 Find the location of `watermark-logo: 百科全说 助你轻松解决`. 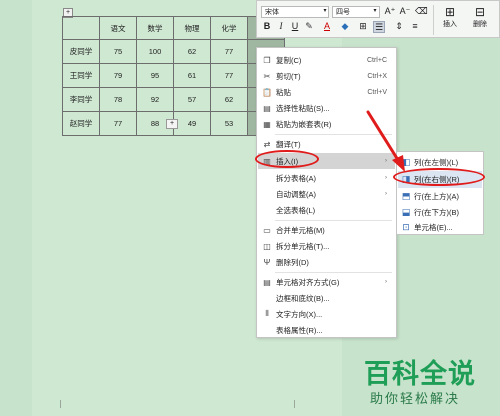

watermark-logo: 百科全说 助你轻松解决 is located at coordinates (431, 383).